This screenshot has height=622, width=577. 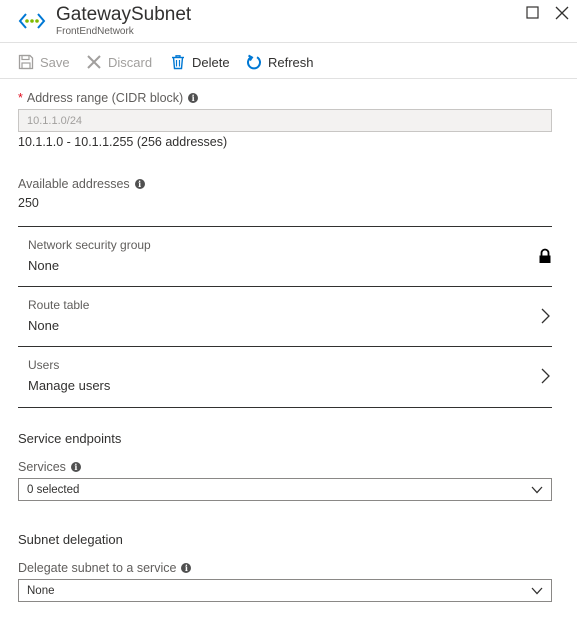 What do you see at coordinates (28, 203) in the screenshot?
I see `available-addresses-value: 250` at bounding box center [28, 203].